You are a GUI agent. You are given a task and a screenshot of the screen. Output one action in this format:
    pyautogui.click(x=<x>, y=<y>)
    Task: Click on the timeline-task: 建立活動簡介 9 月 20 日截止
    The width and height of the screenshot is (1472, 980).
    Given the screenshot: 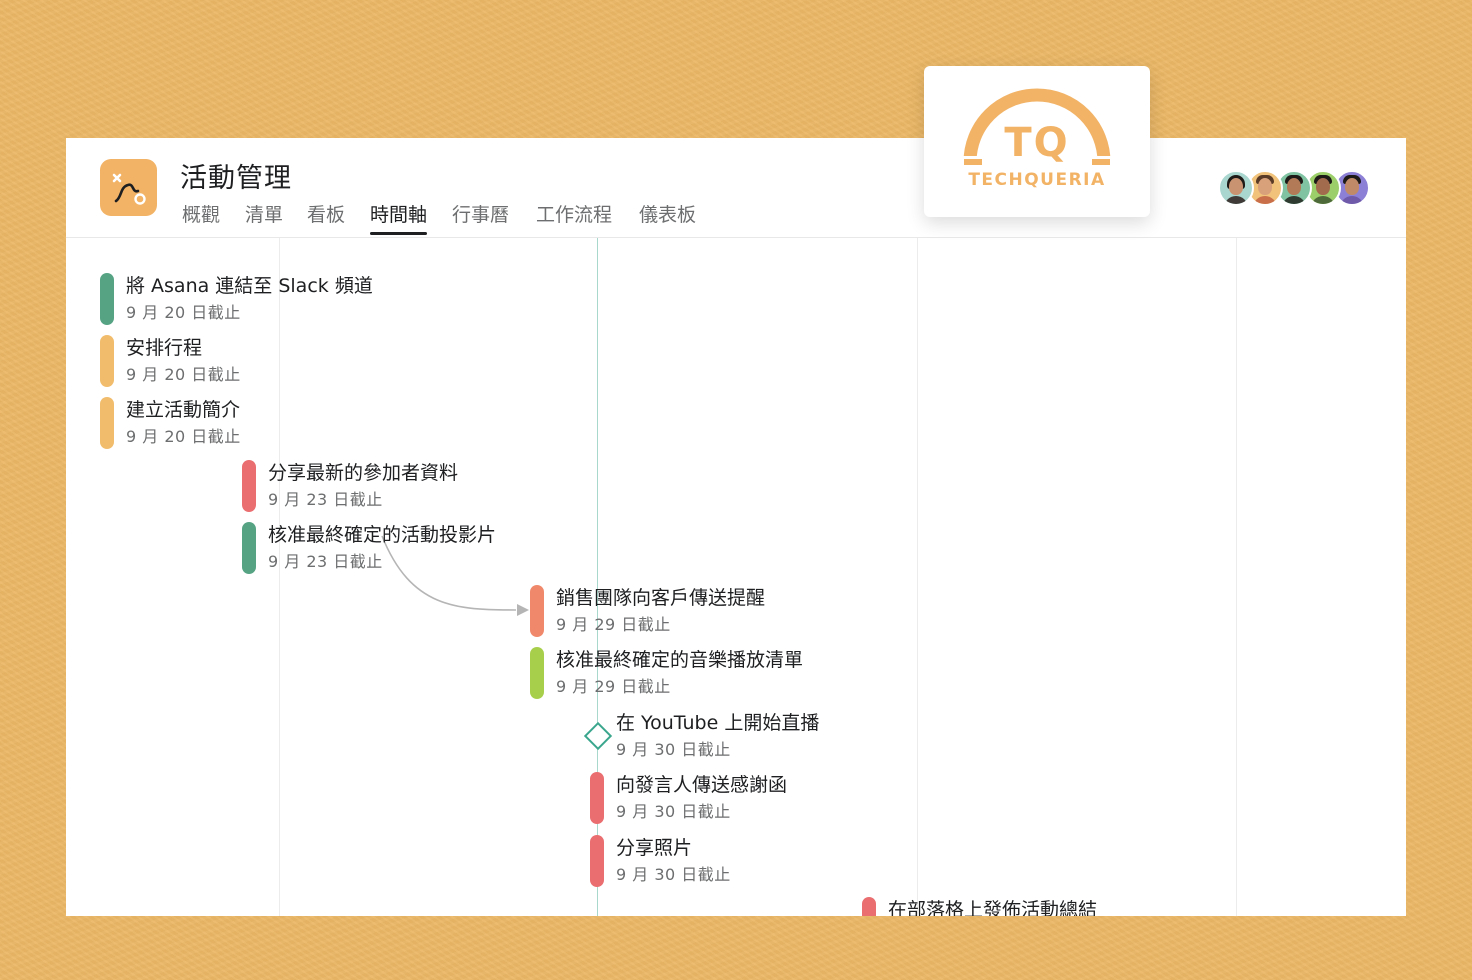 What is the action you would take?
    pyautogui.click(x=250, y=425)
    